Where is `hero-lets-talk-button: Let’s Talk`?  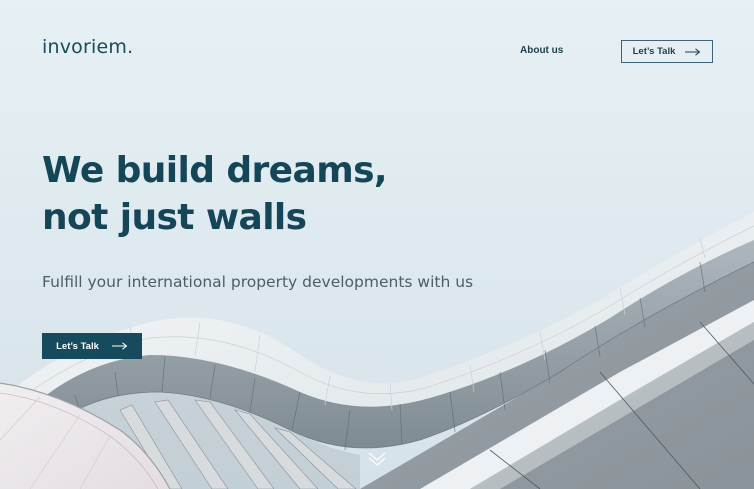
hero-lets-talk-button: Let’s Talk is located at coordinates (92, 346).